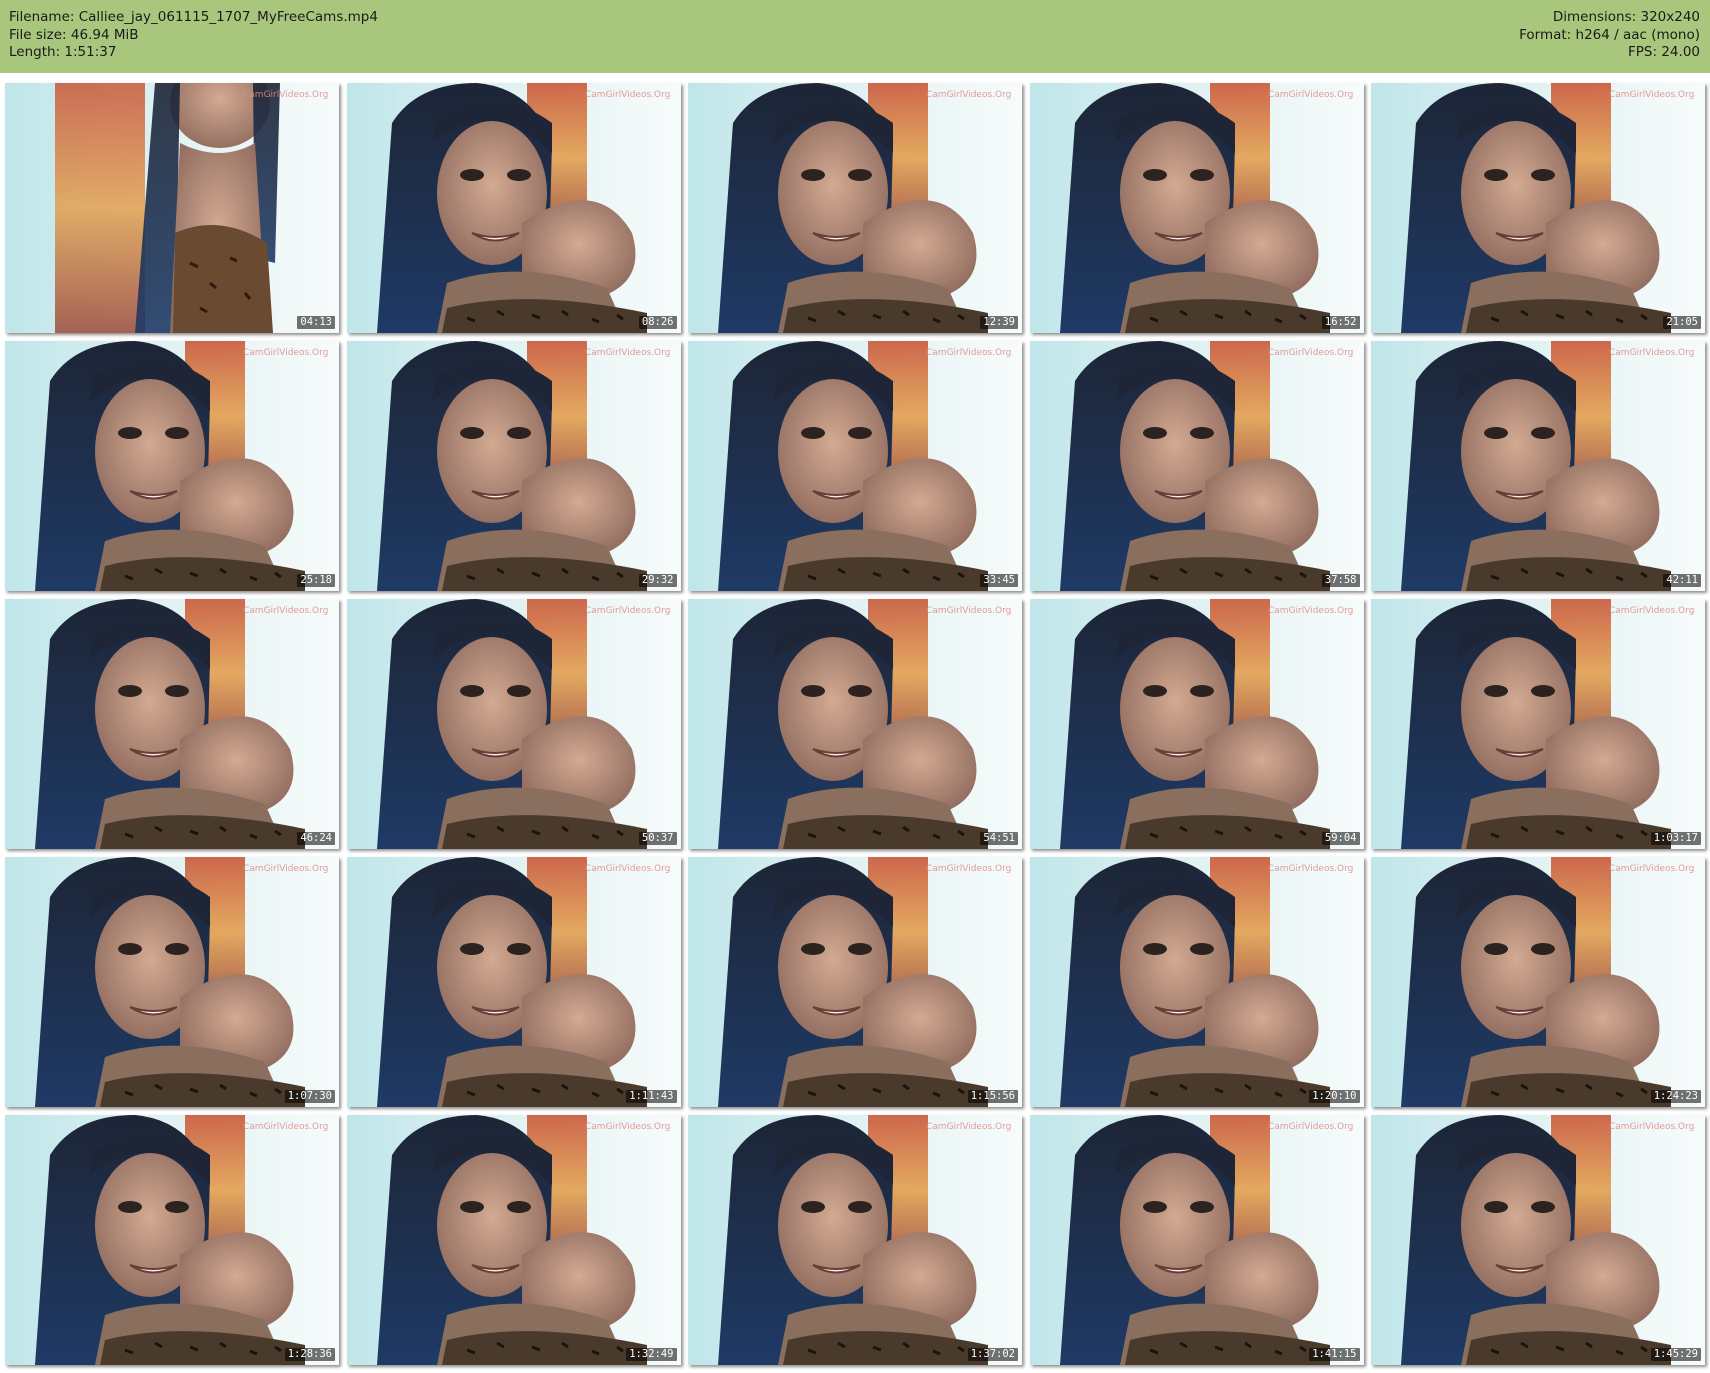  I want to click on video-frame-thumbnail: CamGirlVideos.Org 1:28:36, so click(172, 1240).